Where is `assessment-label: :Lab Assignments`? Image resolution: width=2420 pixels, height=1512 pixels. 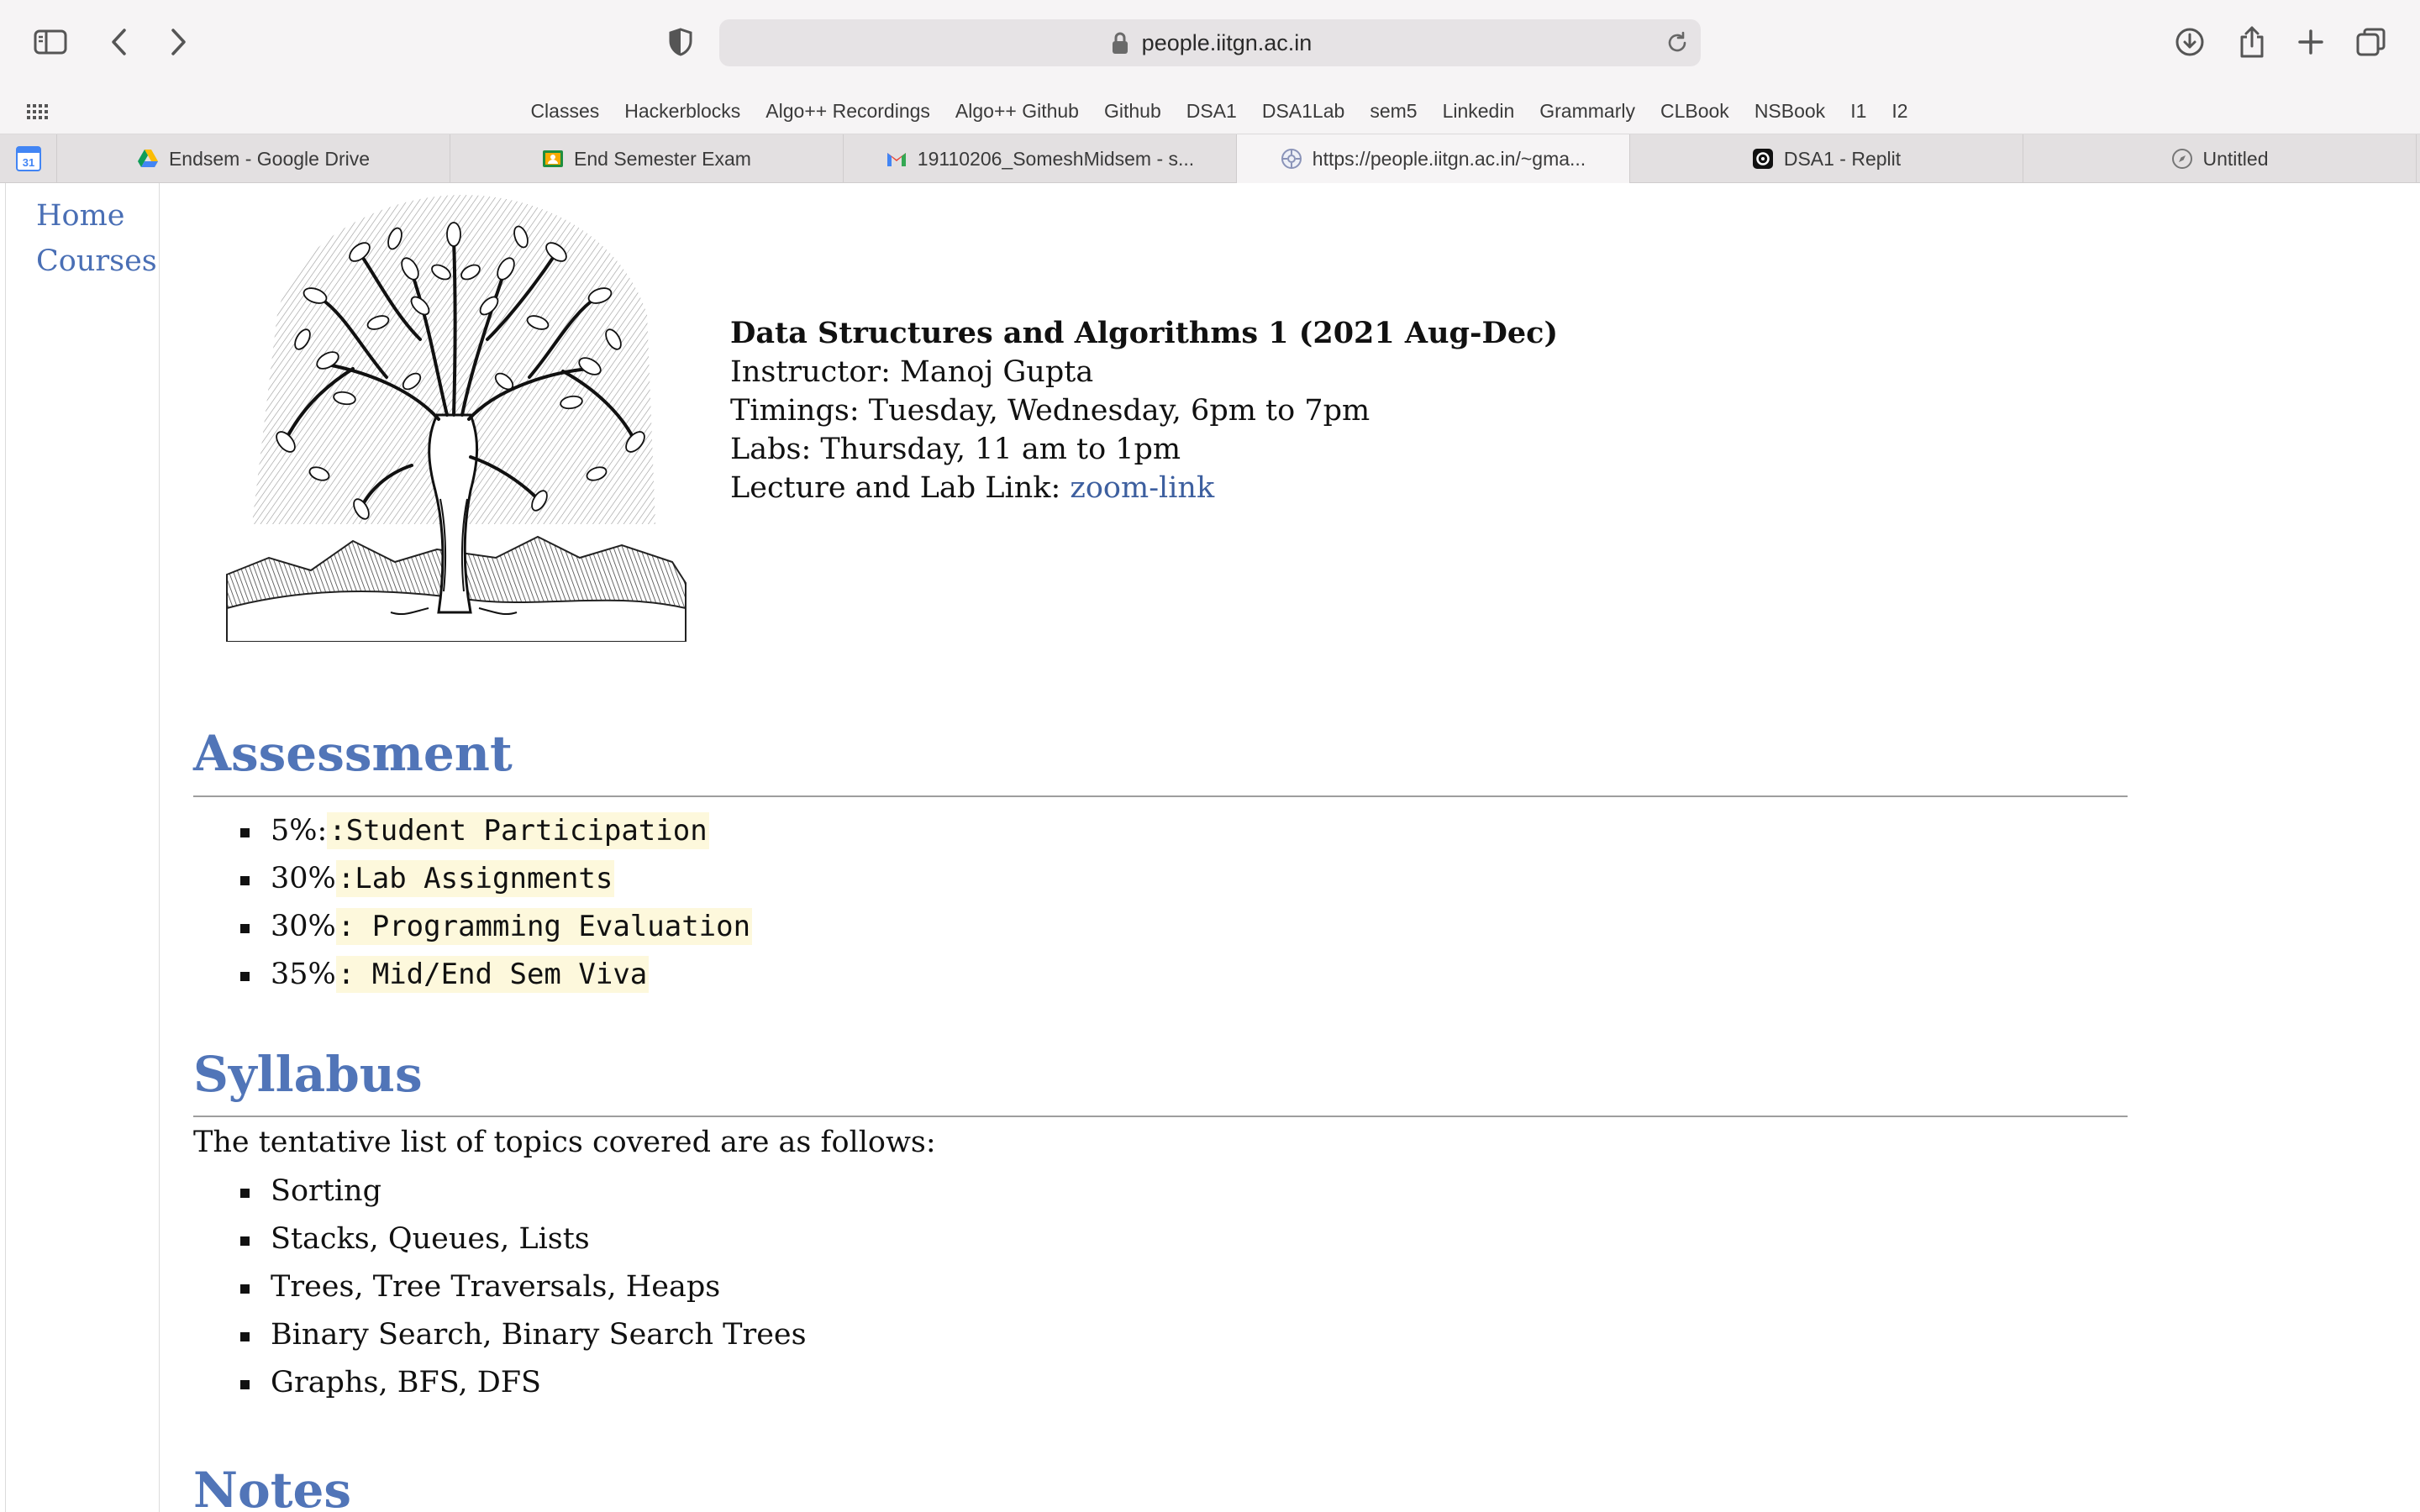 assessment-label: :Lab Assignments is located at coordinates (475, 878).